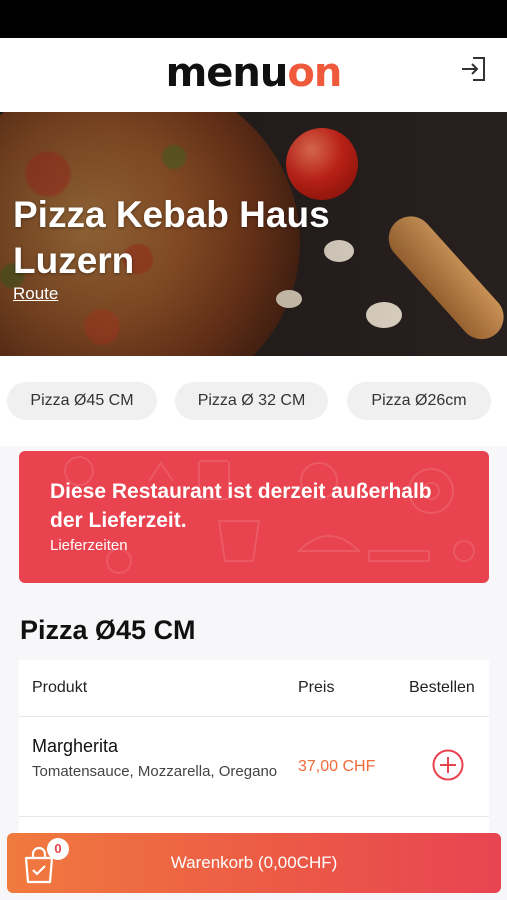 The image size is (507, 900). What do you see at coordinates (171, 237) in the screenshot?
I see `restaurant-name: Pizza Kebab Haus Luzern` at bounding box center [171, 237].